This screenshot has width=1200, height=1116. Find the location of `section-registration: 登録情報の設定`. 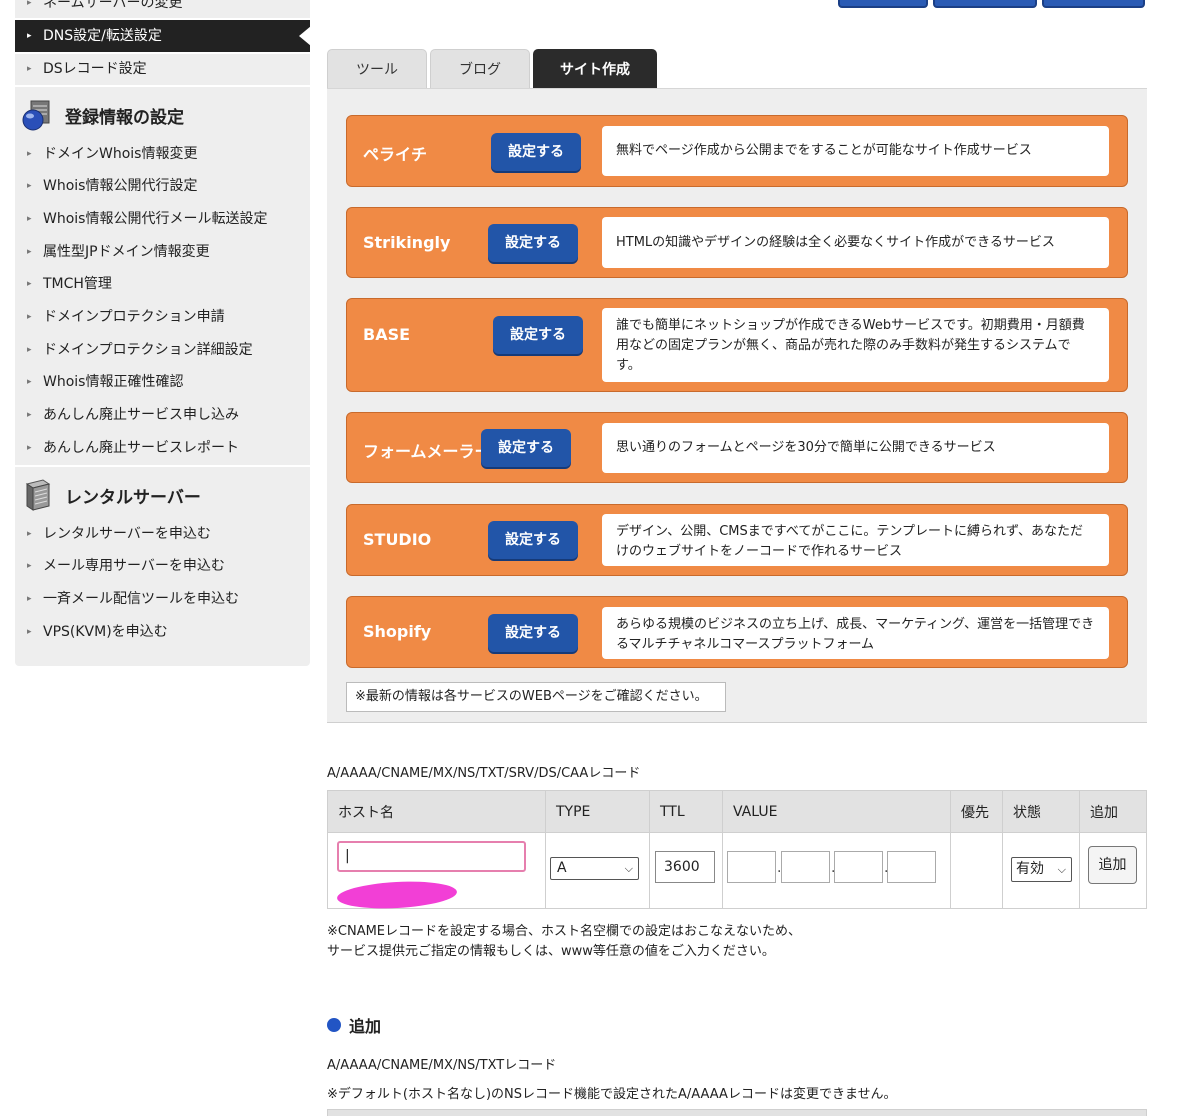

section-registration: 登録情報の設定 is located at coordinates (162, 115).